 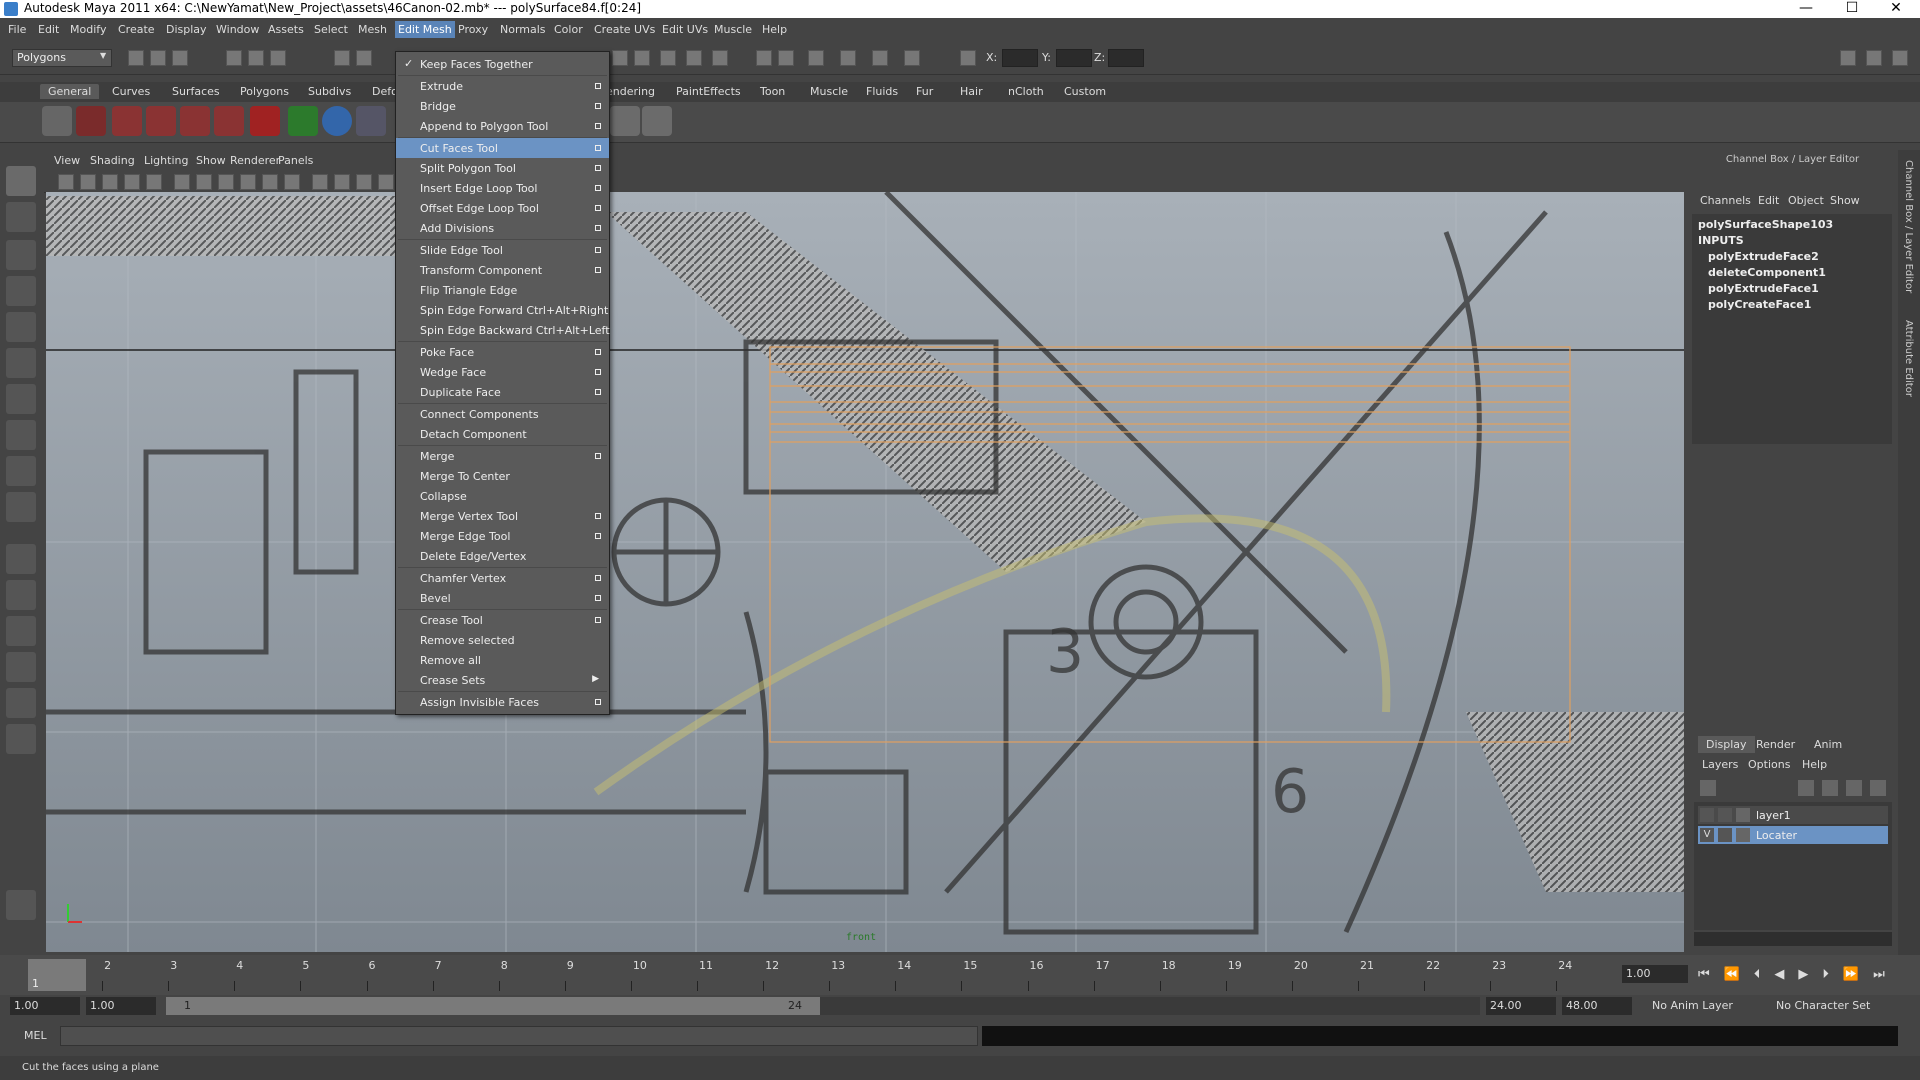 I want to click on menu-item-cut-faces-tool: Cut Faces Tool, so click(x=502, y=148).